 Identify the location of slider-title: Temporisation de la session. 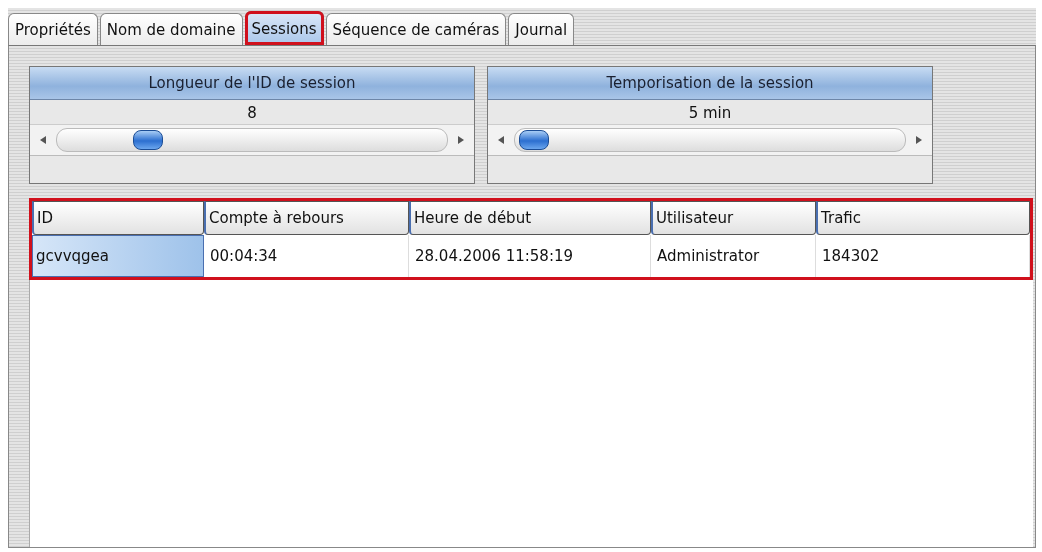
(710, 83).